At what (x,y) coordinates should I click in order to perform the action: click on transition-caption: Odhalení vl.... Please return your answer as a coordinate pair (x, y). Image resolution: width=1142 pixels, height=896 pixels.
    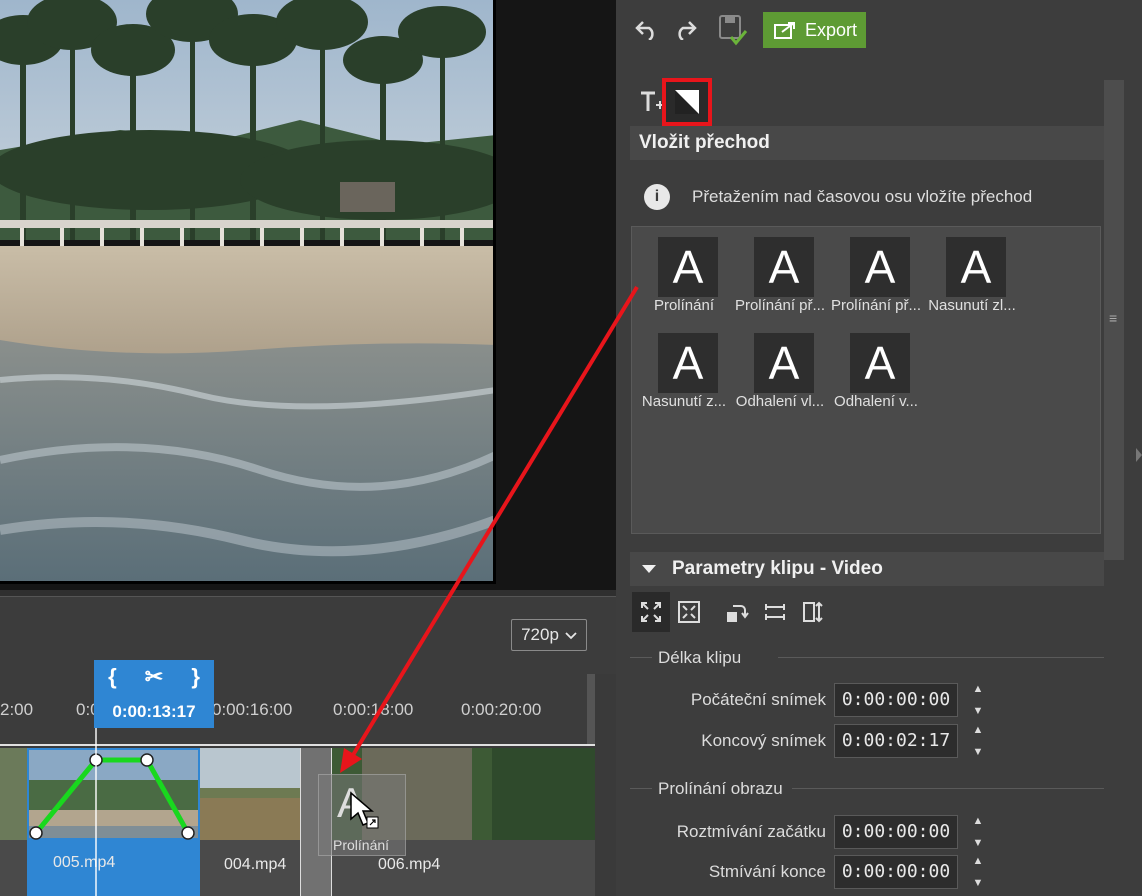
    Looking at the image, I should click on (780, 401).